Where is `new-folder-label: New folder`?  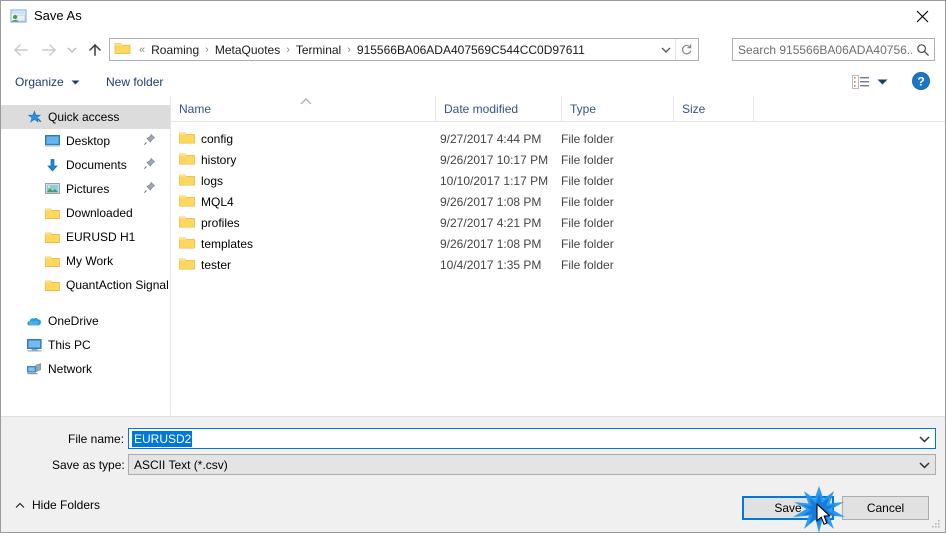 new-folder-label: New folder is located at coordinates (135, 81).